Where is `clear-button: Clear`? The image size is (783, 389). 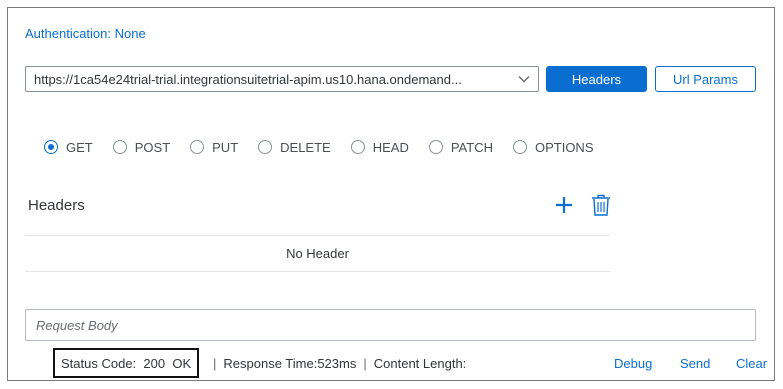 clear-button: Clear is located at coordinates (751, 363).